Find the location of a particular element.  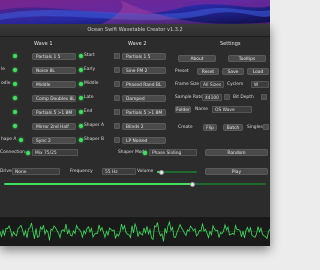

wave1-row-left-label: le is located at coordinates (3, 69).